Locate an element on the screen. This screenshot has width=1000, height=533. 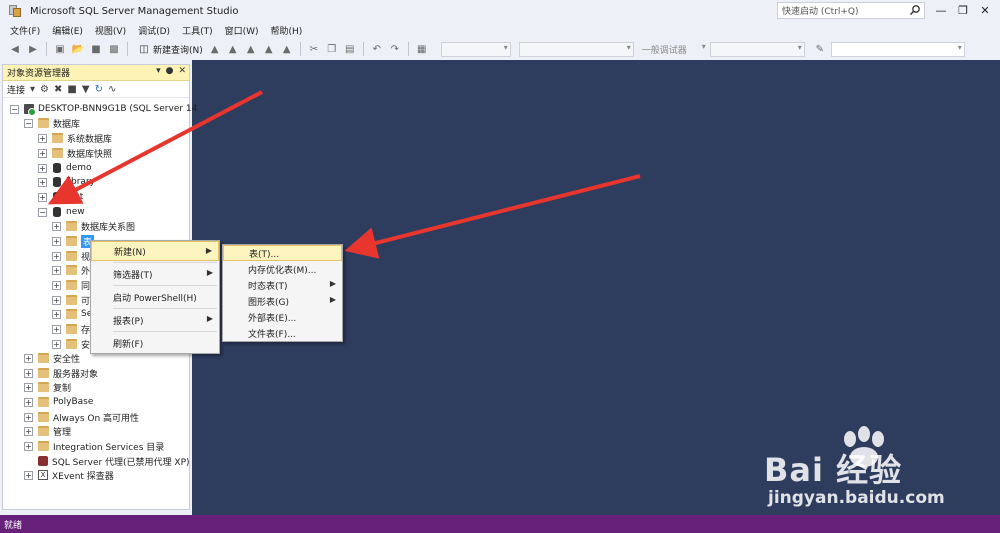
paste-icon: ▤ is located at coordinates (350, 49).